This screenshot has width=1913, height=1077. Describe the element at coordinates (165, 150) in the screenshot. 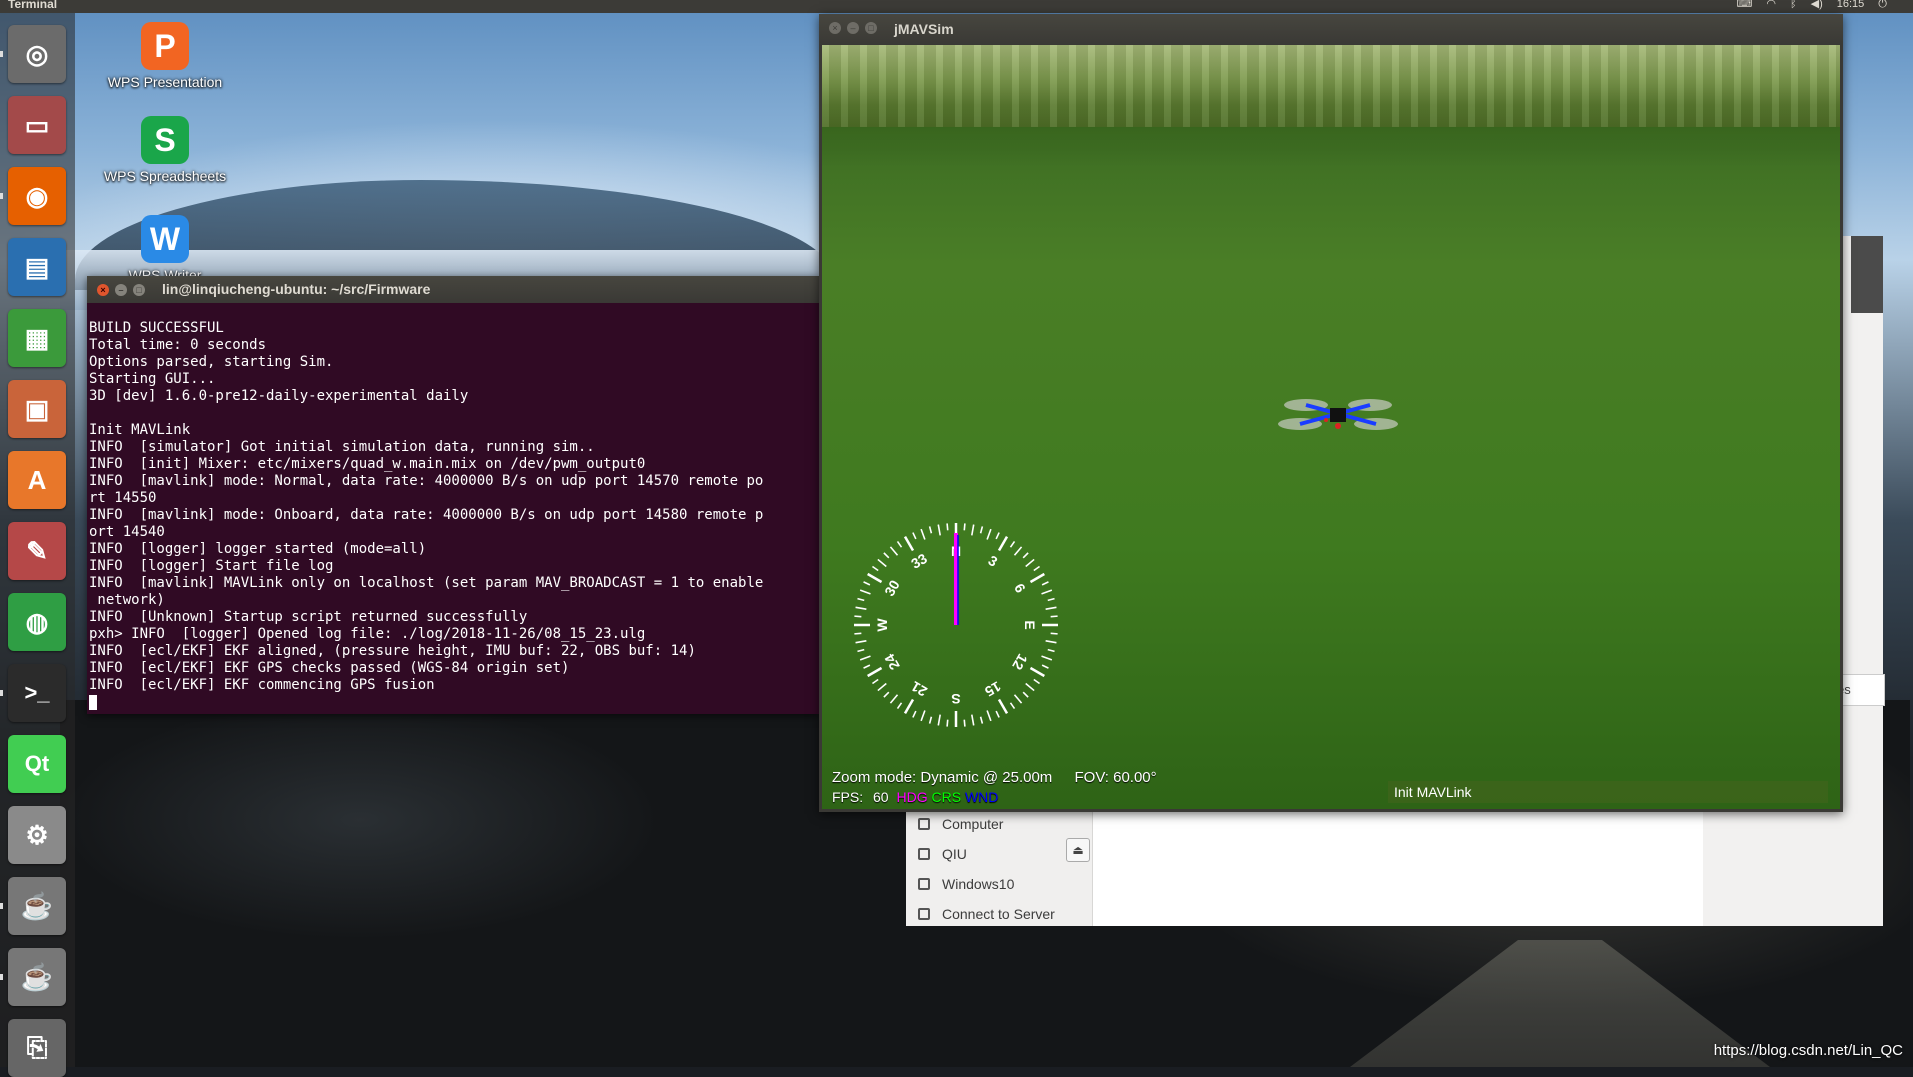

I see `desktop-icon-wps-spreadsheets: S WPS Spreadsheets` at that location.